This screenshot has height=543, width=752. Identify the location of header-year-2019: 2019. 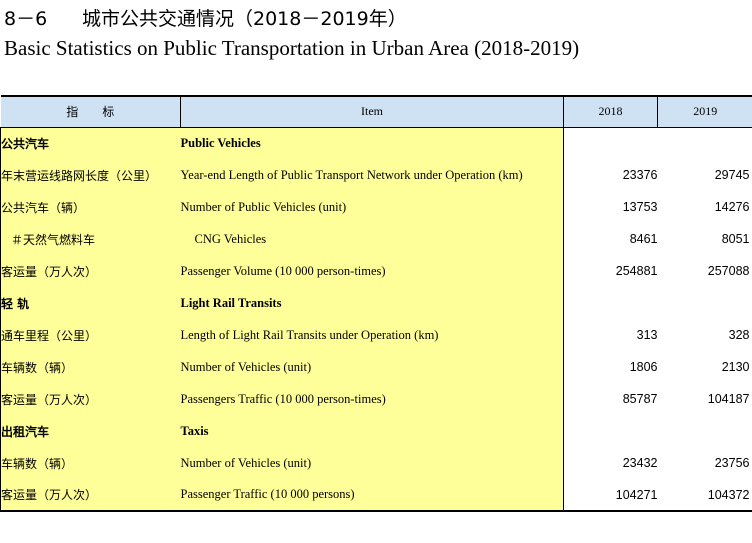
(704, 111).